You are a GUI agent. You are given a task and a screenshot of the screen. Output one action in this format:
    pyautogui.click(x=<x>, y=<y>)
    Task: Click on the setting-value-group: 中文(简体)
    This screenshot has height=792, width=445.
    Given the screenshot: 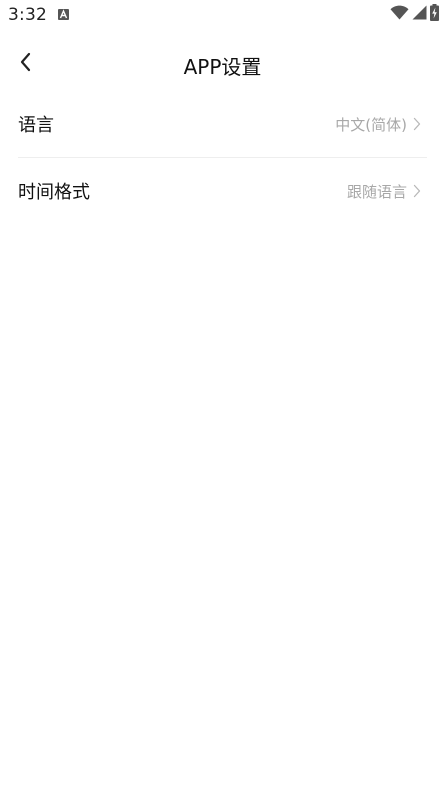 What is the action you would take?
    pyautogui.click(x=378, y=124)
    